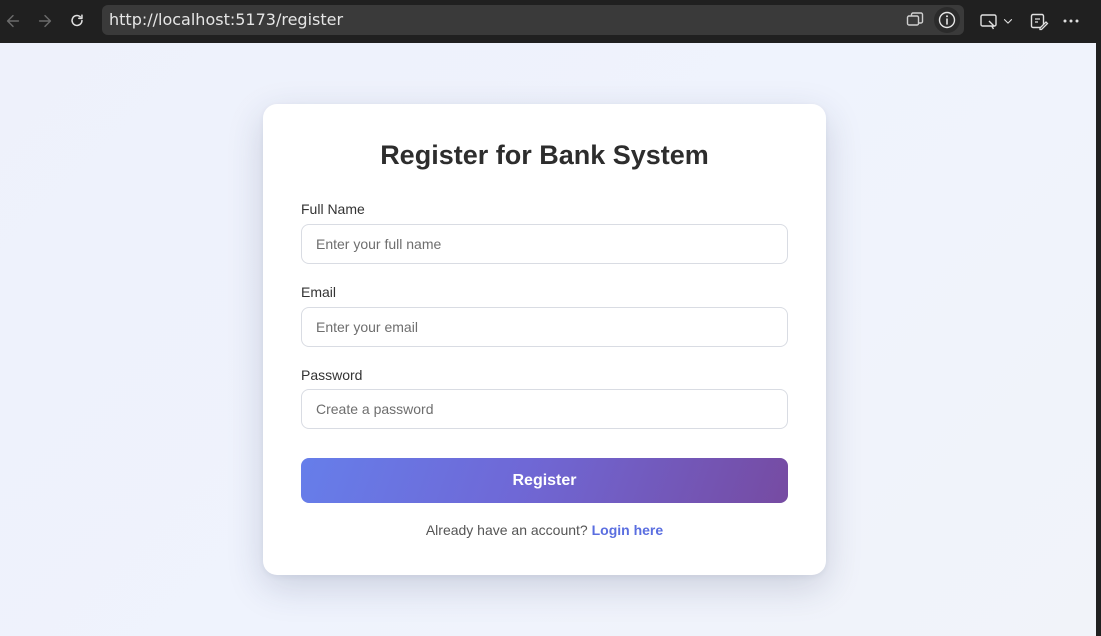  What do you see at coordinates (319, 292) in the screenshot?
I see `email-label: Email` at bounding box center [319, 292].